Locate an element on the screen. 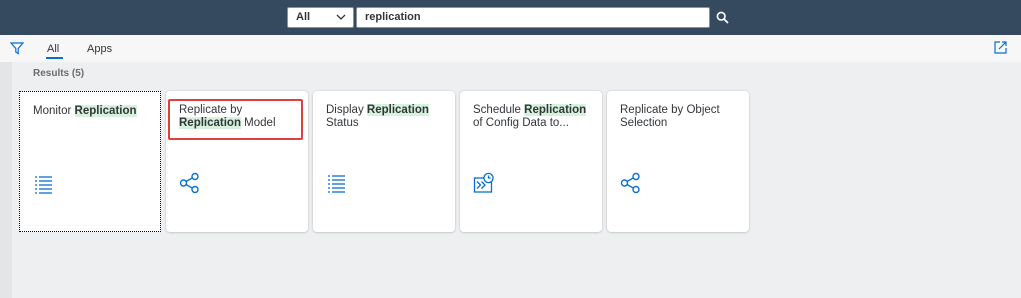 The height and width of the screenshot is (298, 1021). tab-all-indicator is located at coordinates (54, 58).